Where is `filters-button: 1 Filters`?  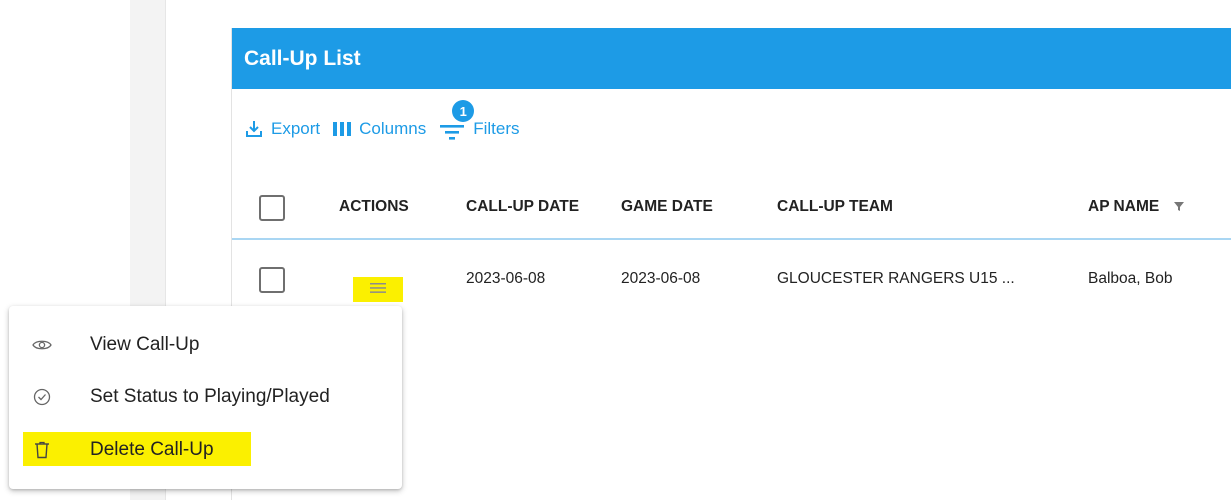 filters-button: 1 Filters is located at coordinates (479, 122).